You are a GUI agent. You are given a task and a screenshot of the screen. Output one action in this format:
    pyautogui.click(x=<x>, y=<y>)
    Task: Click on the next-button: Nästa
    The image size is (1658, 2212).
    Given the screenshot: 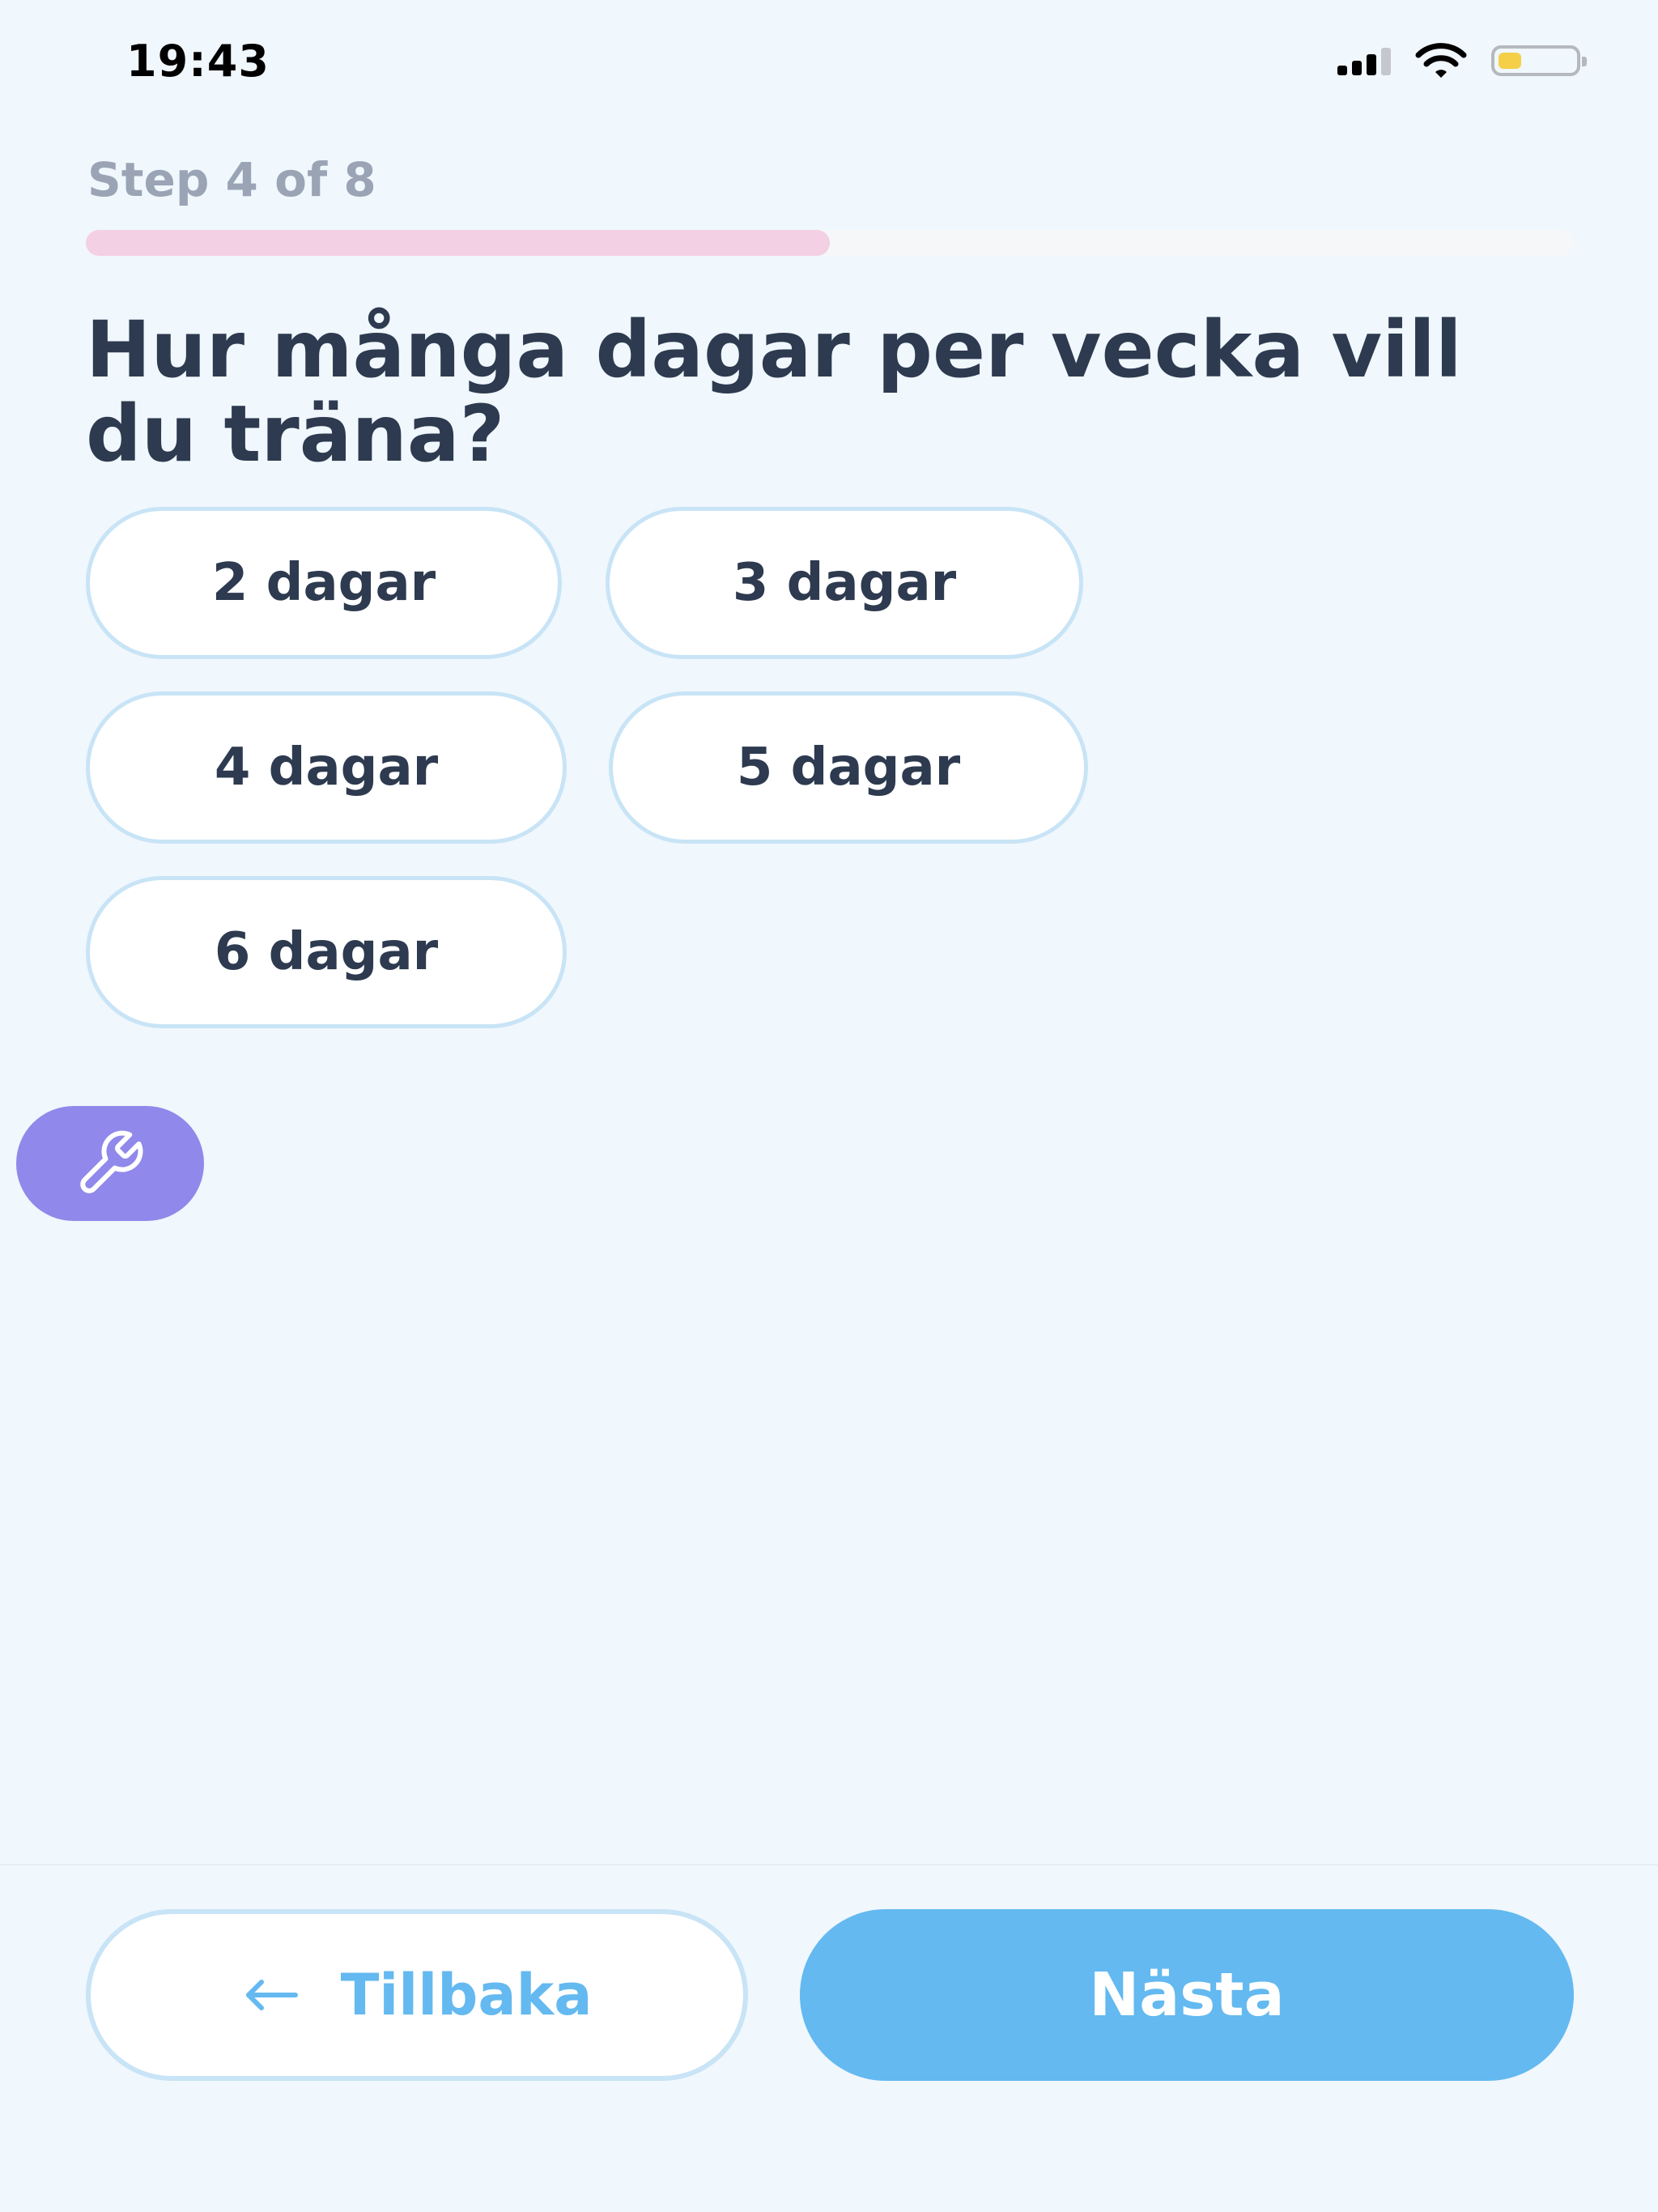 What is the action you would take?
    pyautogui.click(x=1187, y=1995)
    